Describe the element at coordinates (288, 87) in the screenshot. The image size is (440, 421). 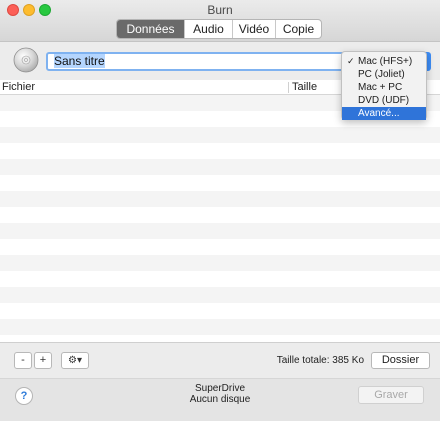
I see `column-divider` at that location.